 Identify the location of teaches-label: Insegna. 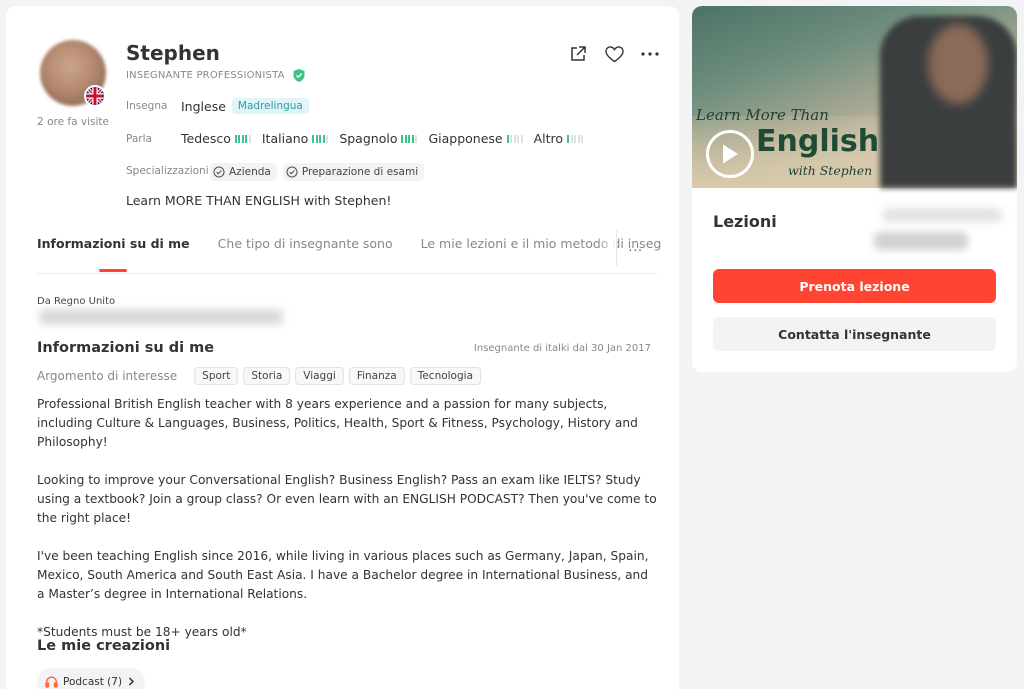
(147, 106).